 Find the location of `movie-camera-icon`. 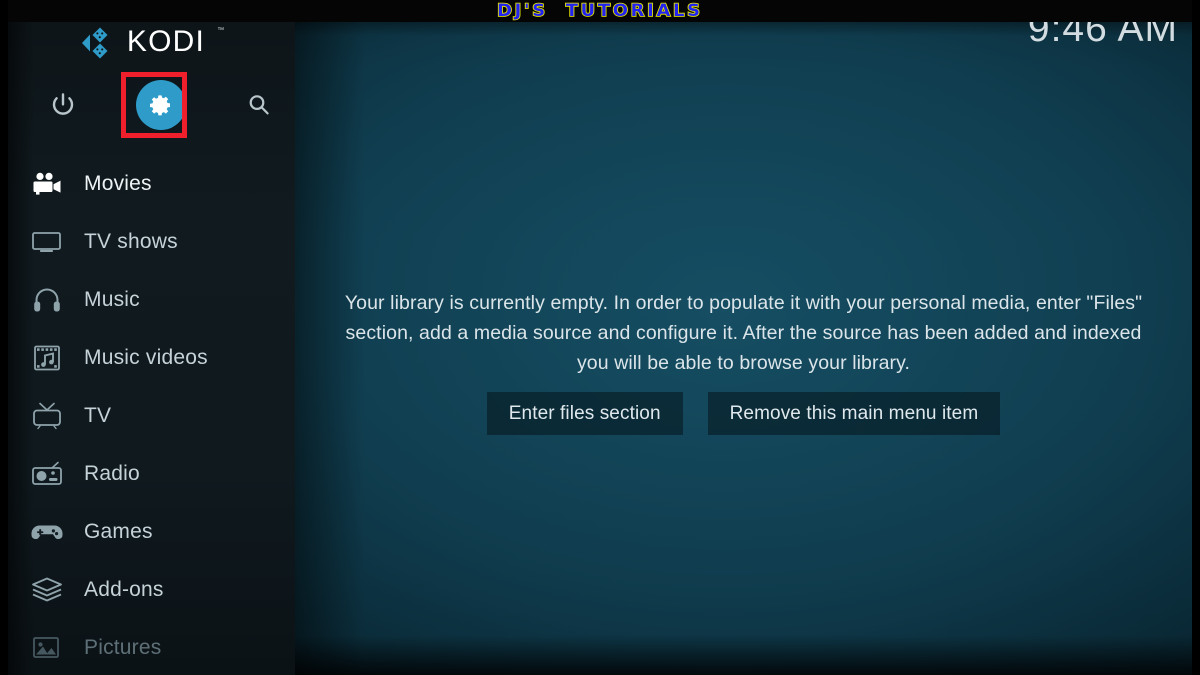

movie-camera-icon is located at coordinates (47, 184).